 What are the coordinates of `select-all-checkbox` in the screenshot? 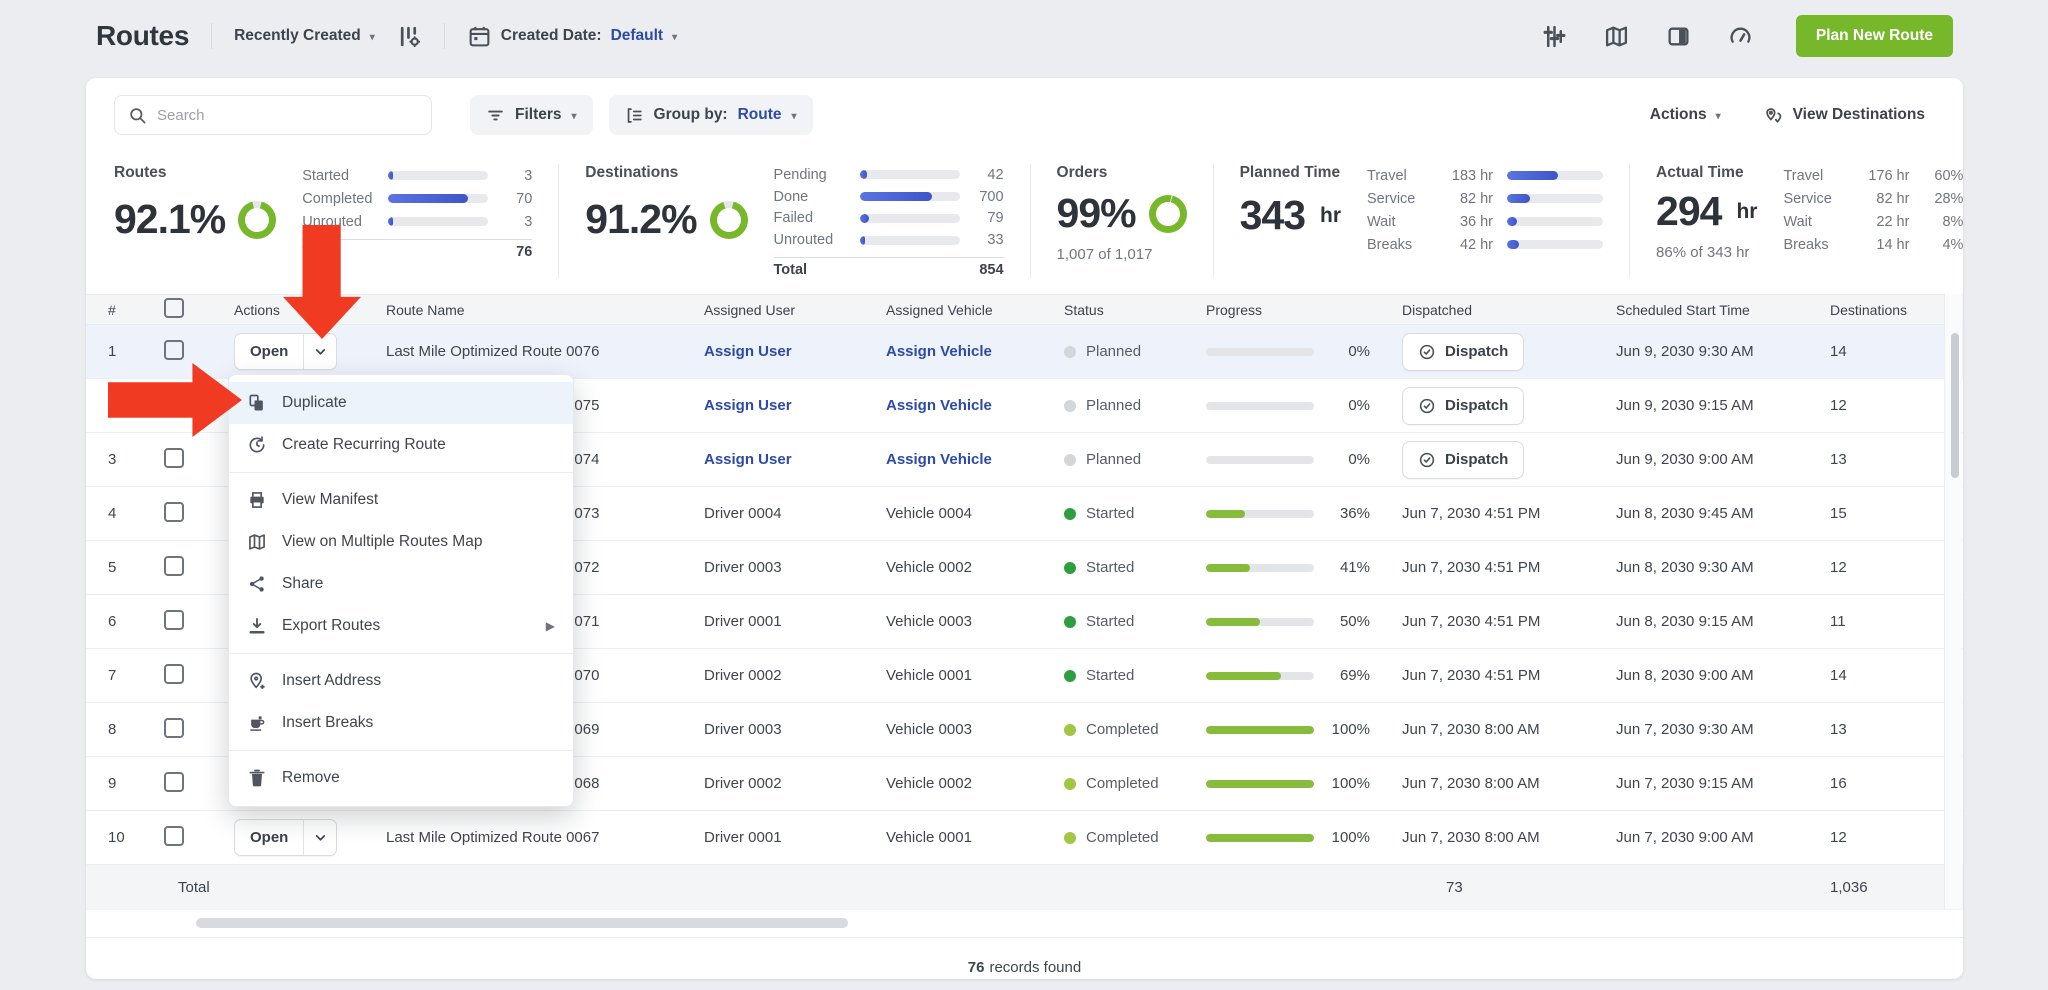 It's located at (174, 308).